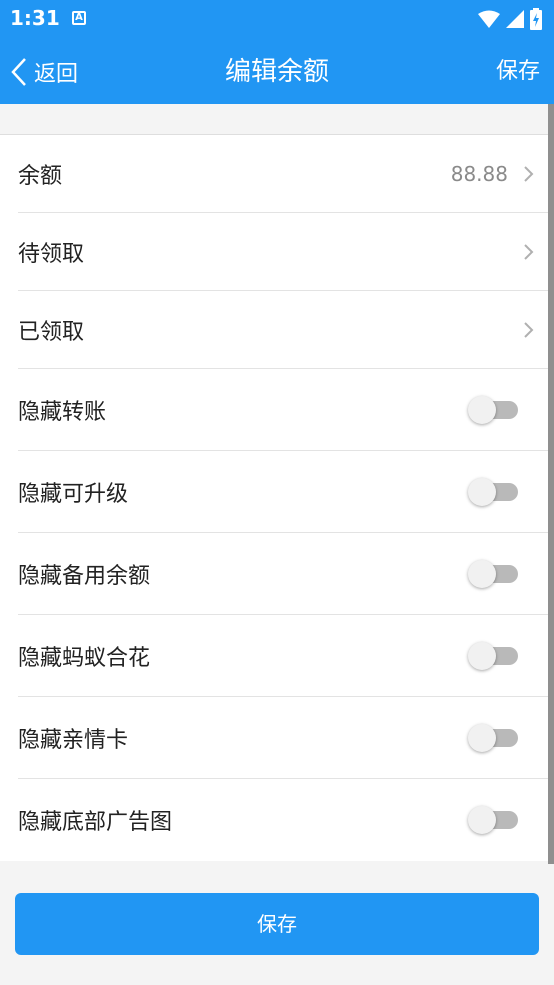 This screenshot has height=985, width=554. Describe the element at coordinates (35, 18) in the screenshot. I see `status-time: 1:31` at that location.